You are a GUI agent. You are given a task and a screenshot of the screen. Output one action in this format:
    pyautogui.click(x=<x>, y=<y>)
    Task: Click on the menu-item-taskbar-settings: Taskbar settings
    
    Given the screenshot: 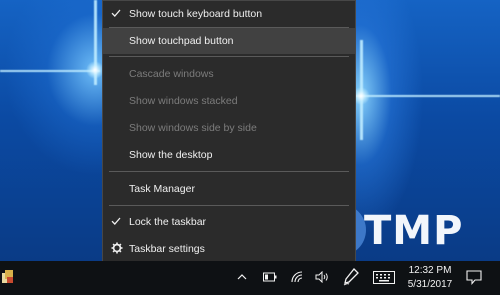 What is the action you would take?
    pyautogui.click(x=229, y=249)
    